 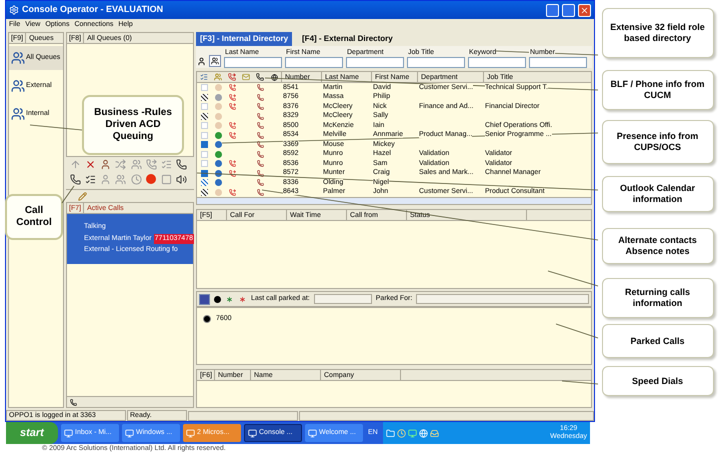 I want to click on app-icon, so click(x=14, y=10).